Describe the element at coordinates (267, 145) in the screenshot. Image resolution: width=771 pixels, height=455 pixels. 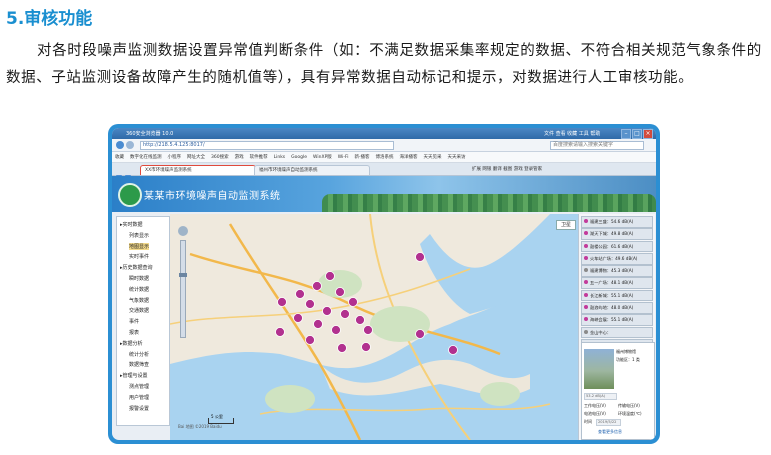
I see `url-input: http://218.5.4.125:8017/` at that location.